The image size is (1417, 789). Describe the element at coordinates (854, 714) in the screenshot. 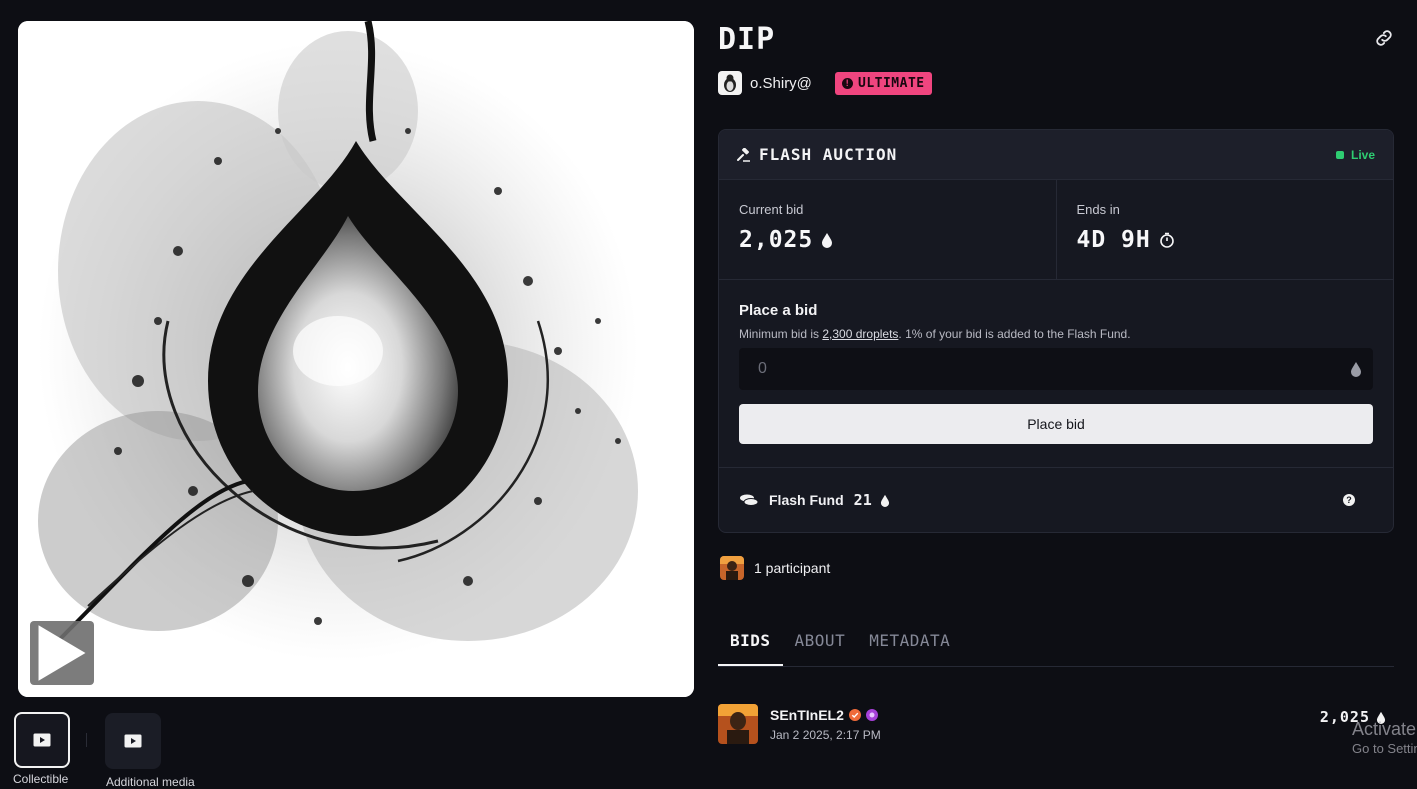

I see `verified-icon` at that location.